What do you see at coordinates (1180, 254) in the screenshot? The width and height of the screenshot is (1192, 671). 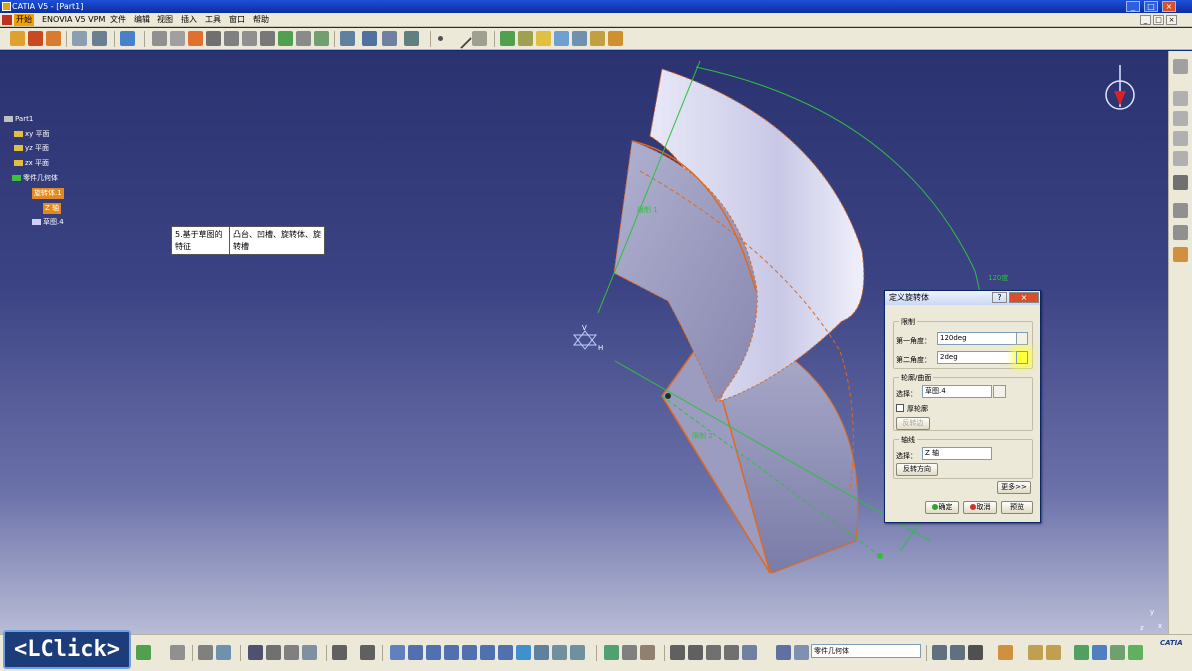 I see `apply-material-icon` at bounding box center [1180, 254].